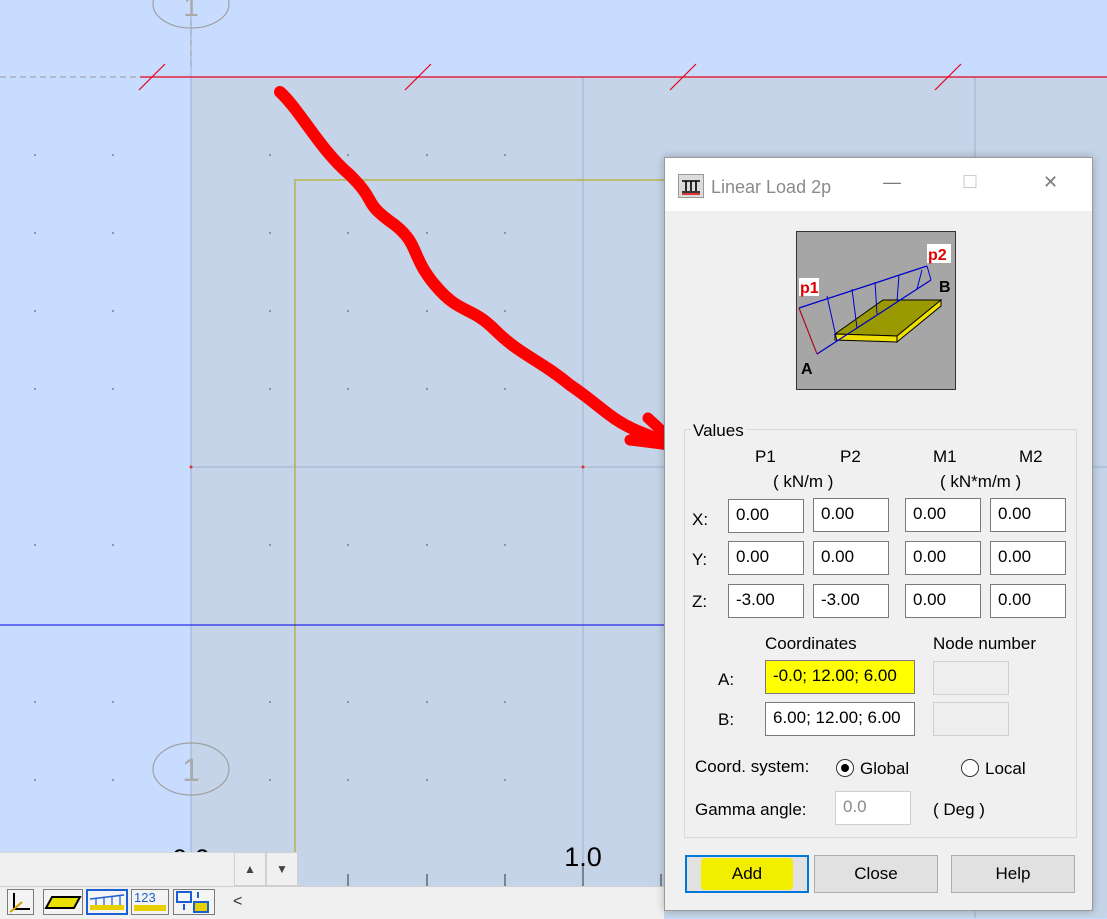 The width and height of the screenshot is (1107, 919). Describe the element at coordinates (766, 601) in the screenshot. I see `z-p1-field: -3.00` at that location.